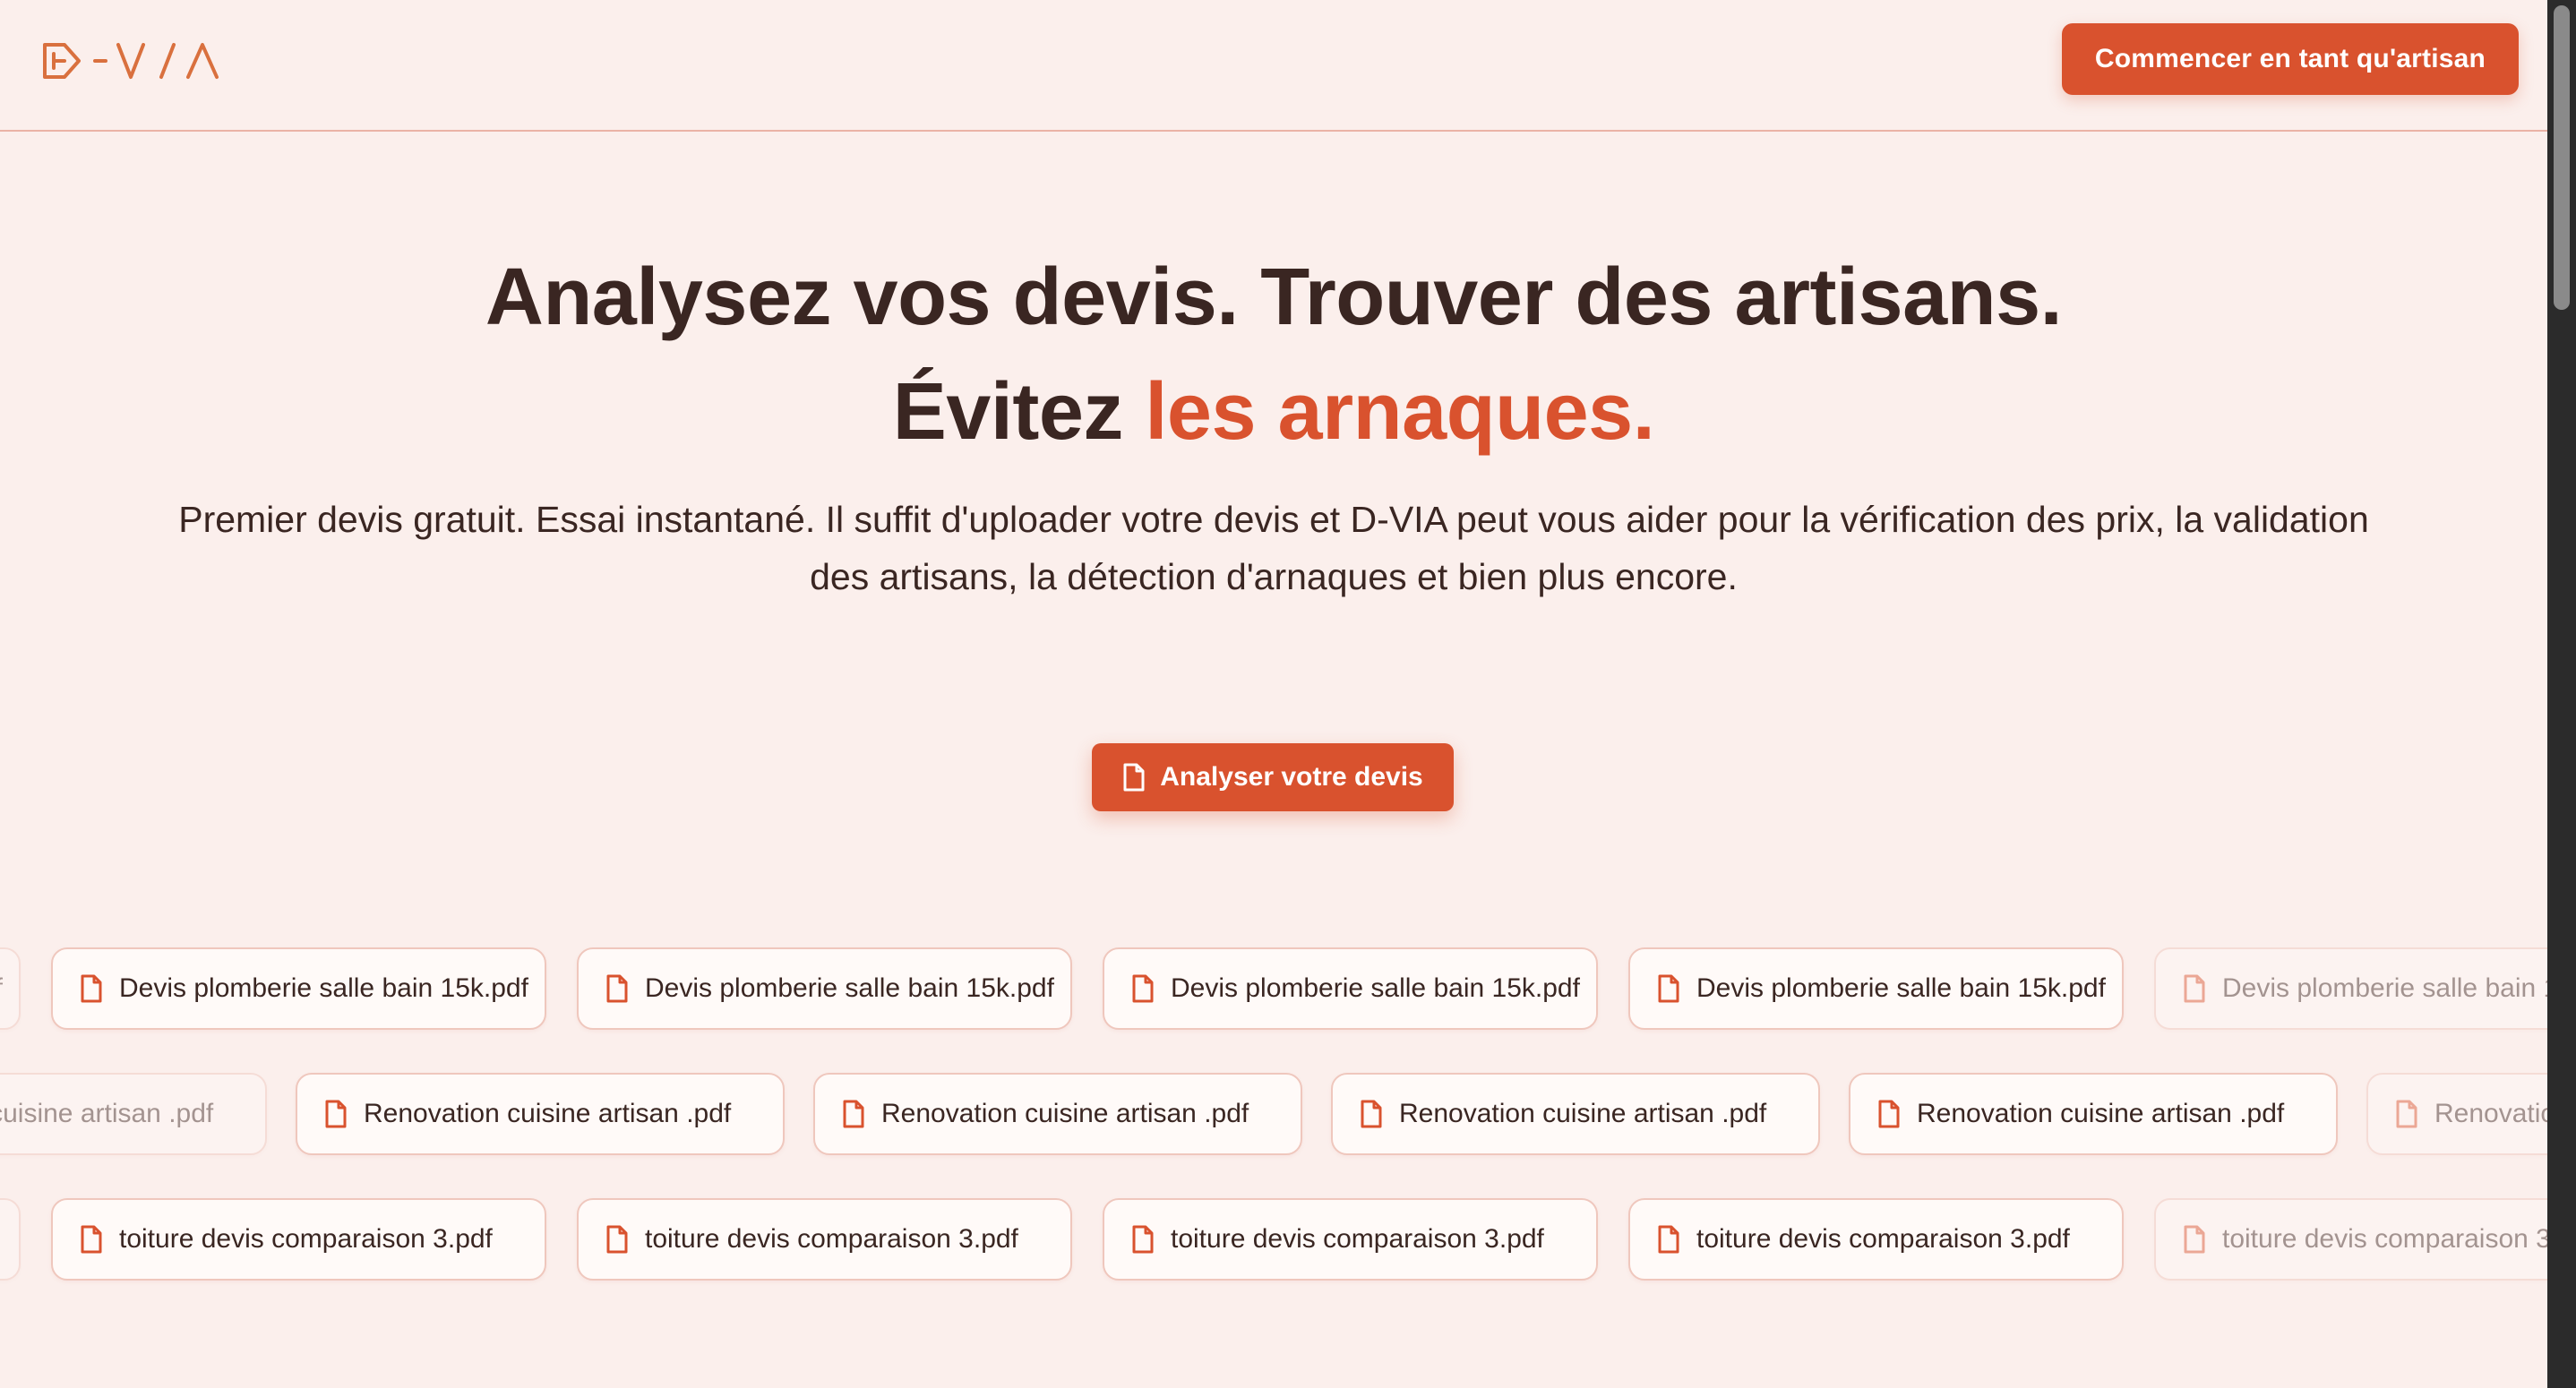 This screenshot has width=2576, height=1388. Describe the element at coordinates (1291, 777) in the screenshot. I see `analyze-quote-label: Analyser votre devis` at that location.